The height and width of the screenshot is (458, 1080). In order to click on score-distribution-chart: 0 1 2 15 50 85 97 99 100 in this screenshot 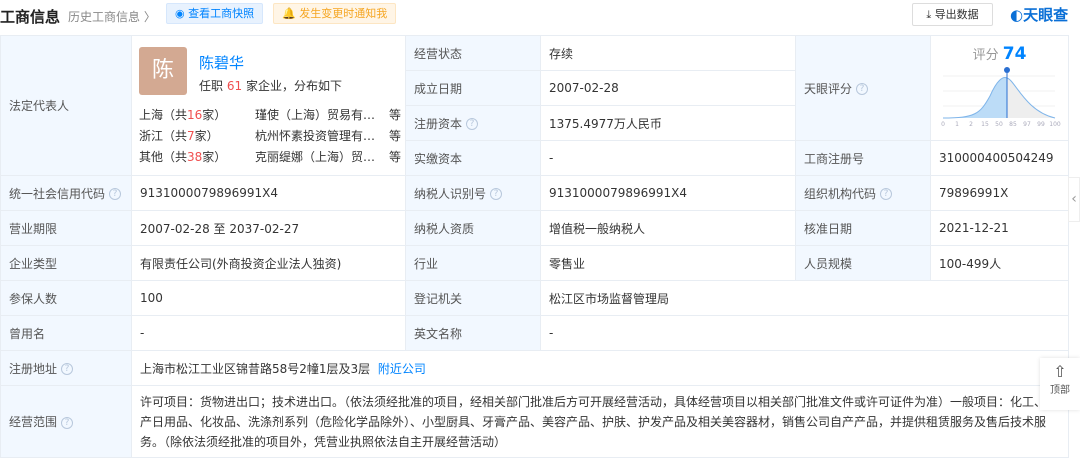, I will do `click(1001, 97)`.